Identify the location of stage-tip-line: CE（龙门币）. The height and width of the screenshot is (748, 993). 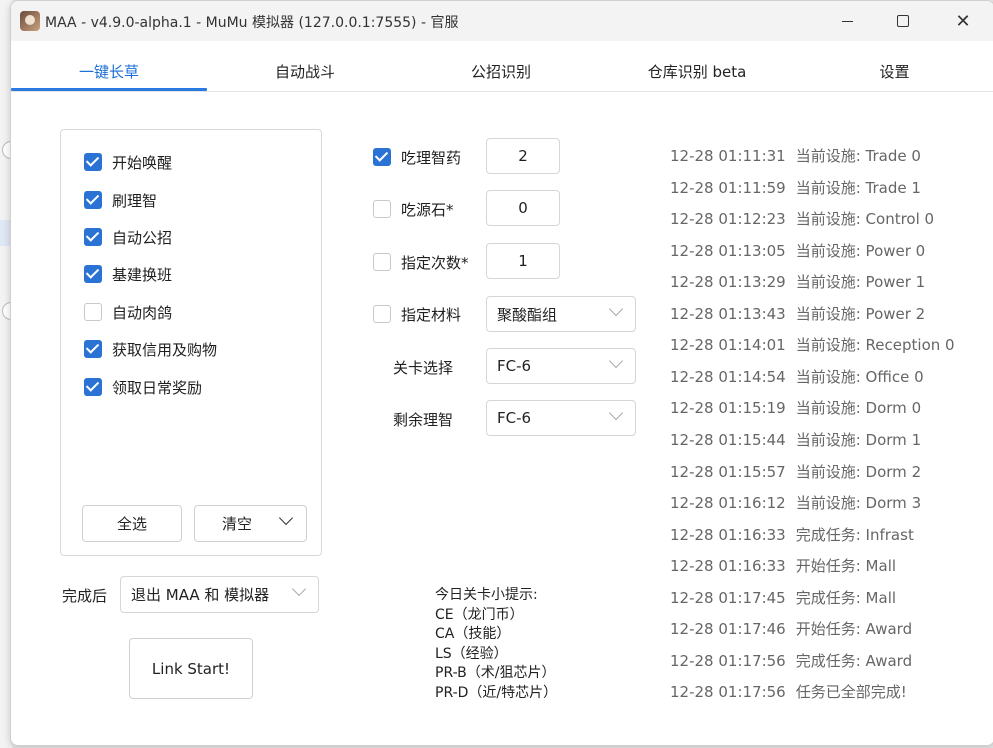
(479, 614).